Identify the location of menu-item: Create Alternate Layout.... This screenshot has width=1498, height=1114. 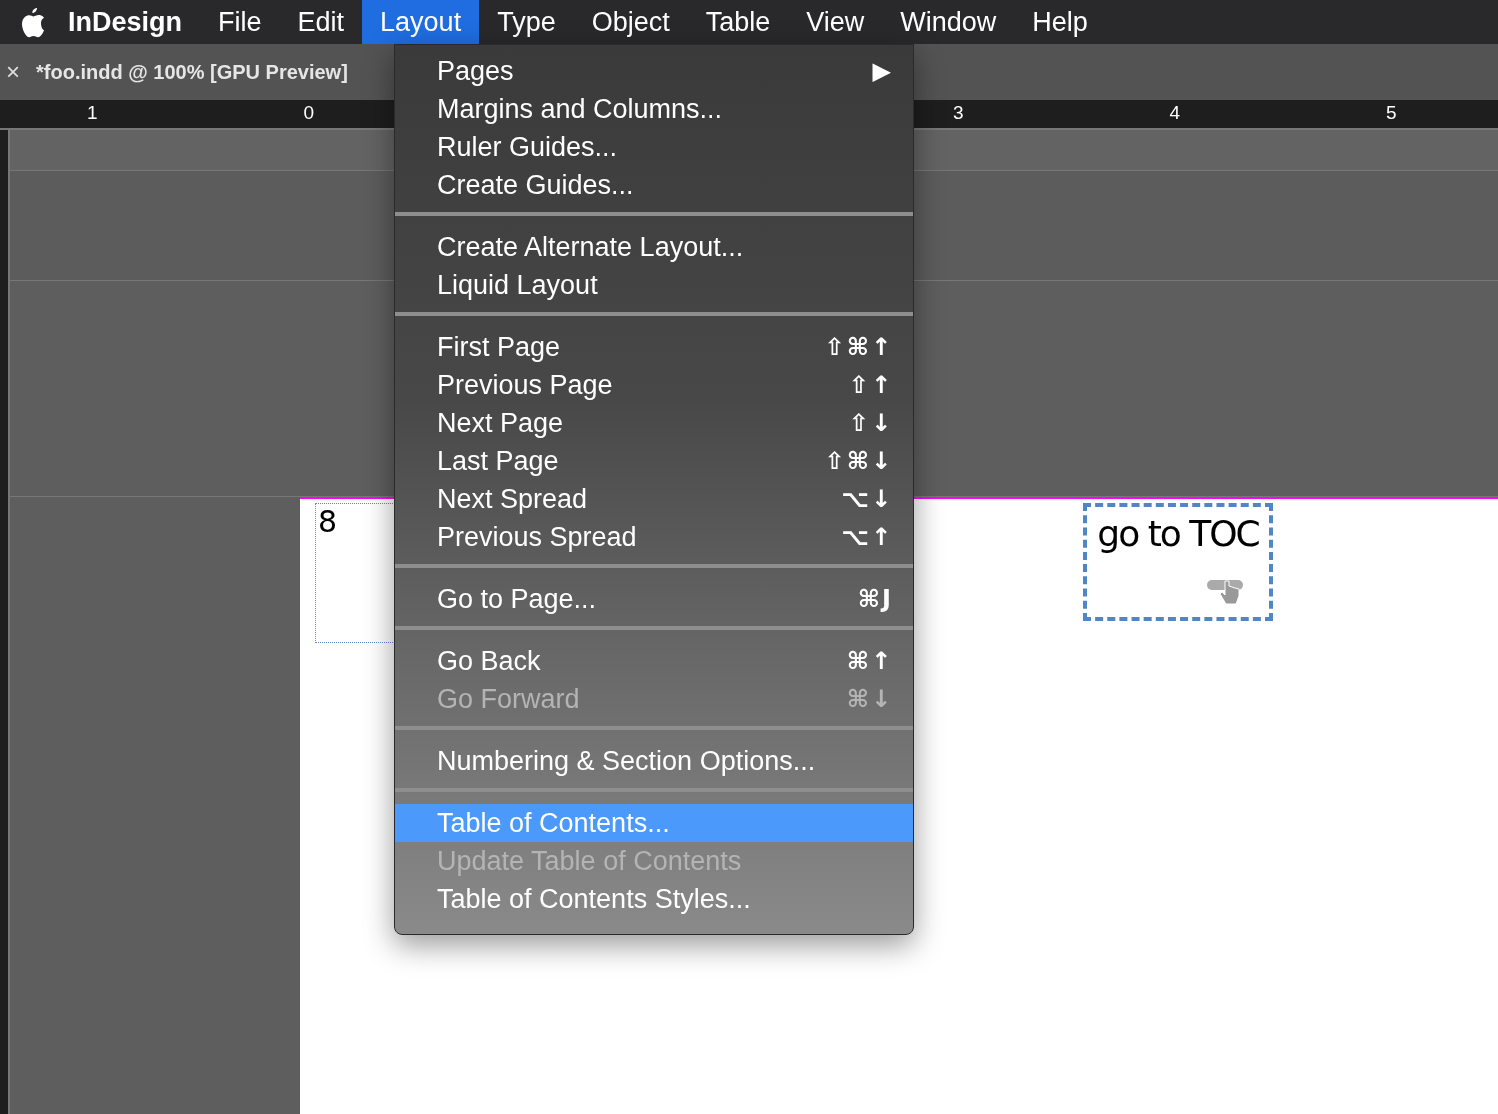
(654, 247).